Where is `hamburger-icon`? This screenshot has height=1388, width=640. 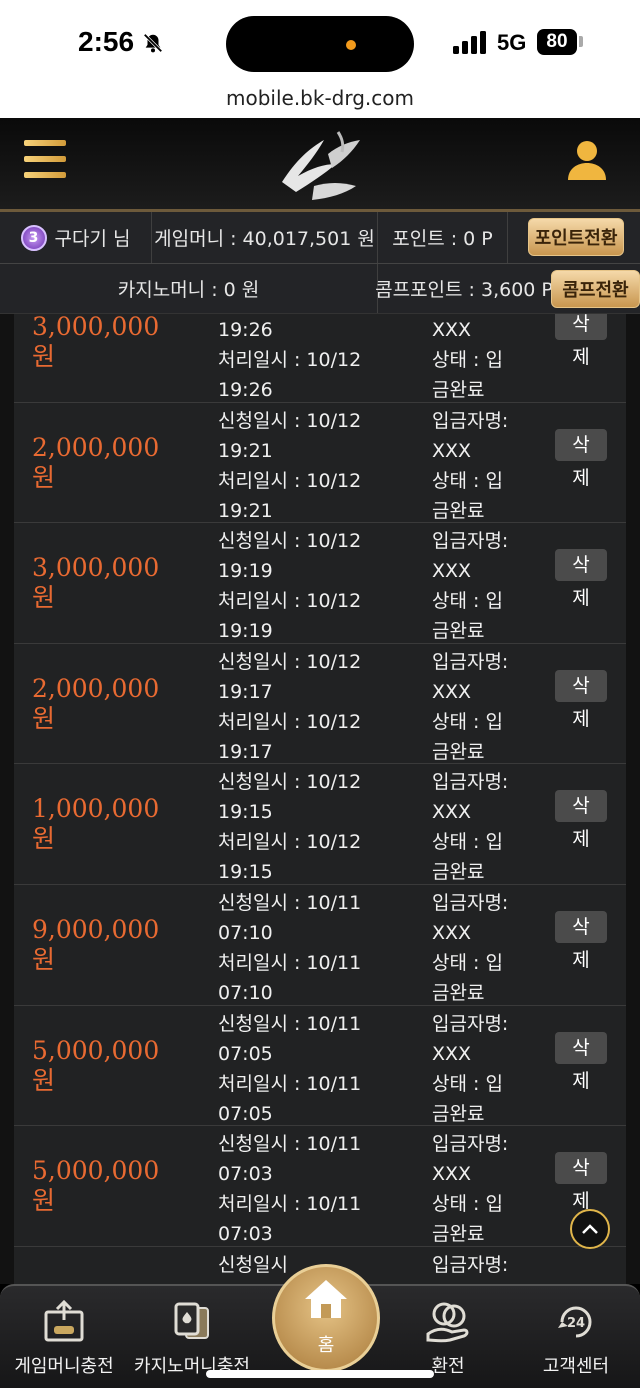
hamburger-icon is located at coordinates (45, 159).